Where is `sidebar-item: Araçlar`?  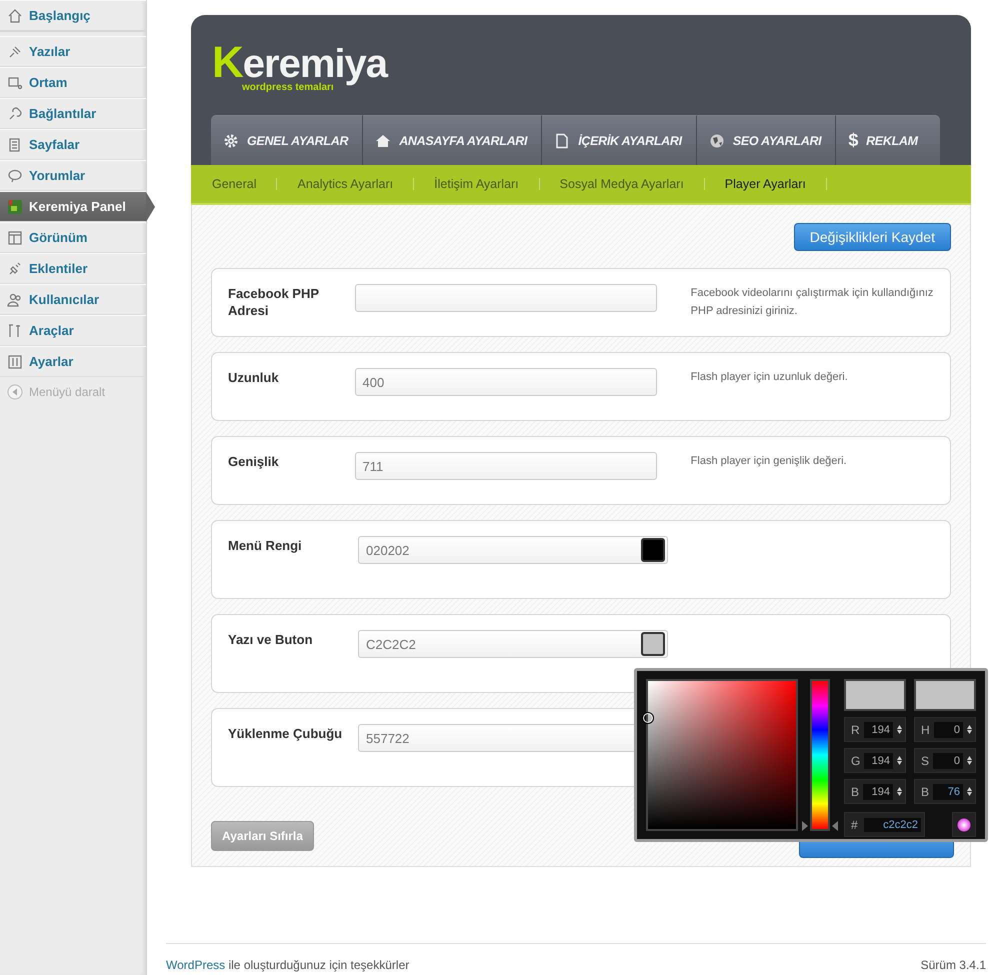
sidebar-item: Araçlar is located at coordinates (73, 330).